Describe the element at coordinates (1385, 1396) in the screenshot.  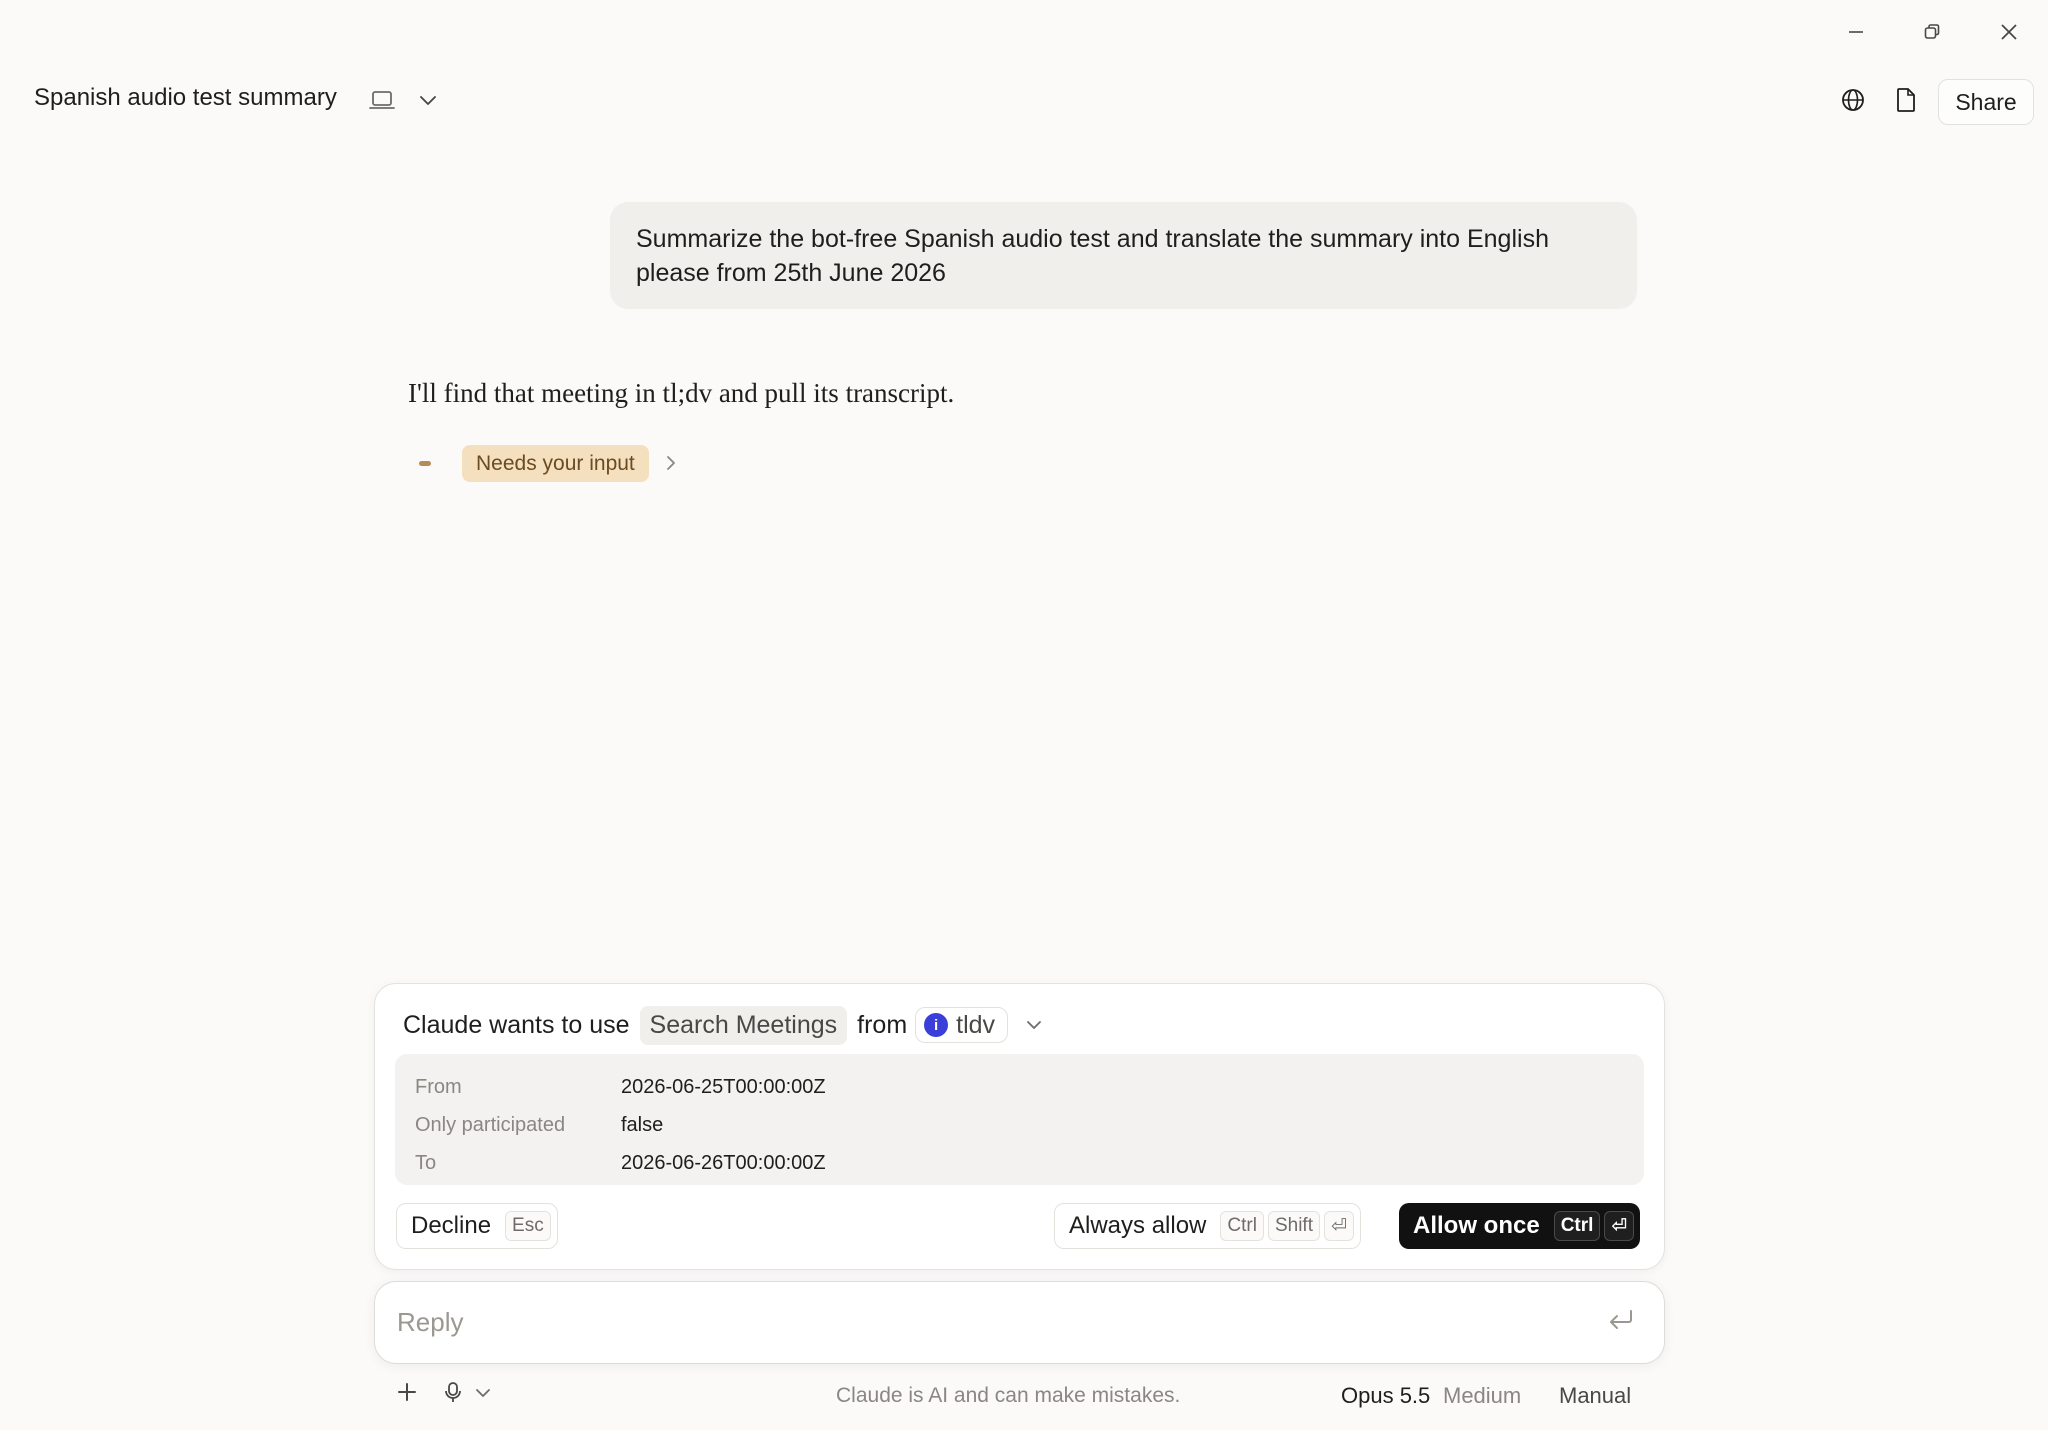
I see `model-selector: Opus 5.5` at that location.